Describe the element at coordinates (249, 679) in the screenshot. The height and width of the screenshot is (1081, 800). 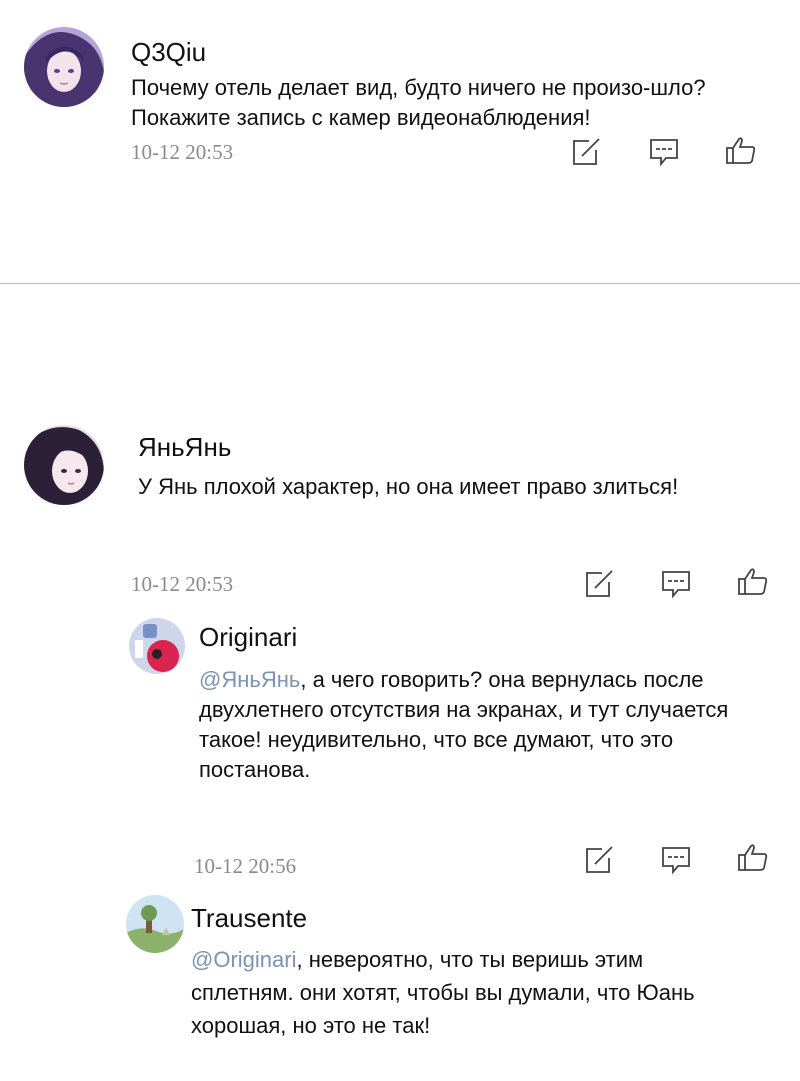
I see `mention-link: @ЯньЯнь` at that location.